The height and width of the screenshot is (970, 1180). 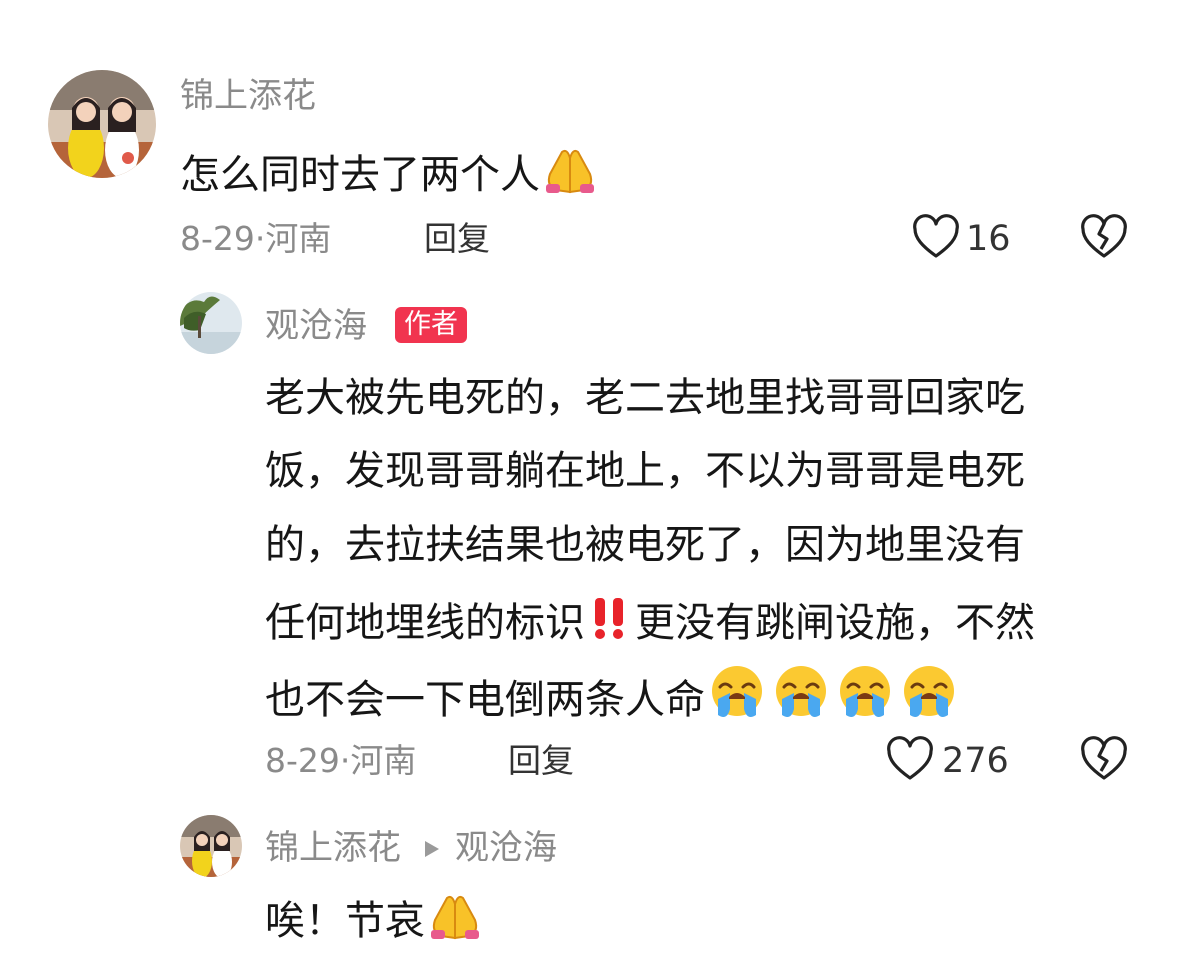 What do you see at coordinates (411, 848) in the screenshot?
I see `comment-author: 锦上添花 观沧海` at bounding box center [411, 848].